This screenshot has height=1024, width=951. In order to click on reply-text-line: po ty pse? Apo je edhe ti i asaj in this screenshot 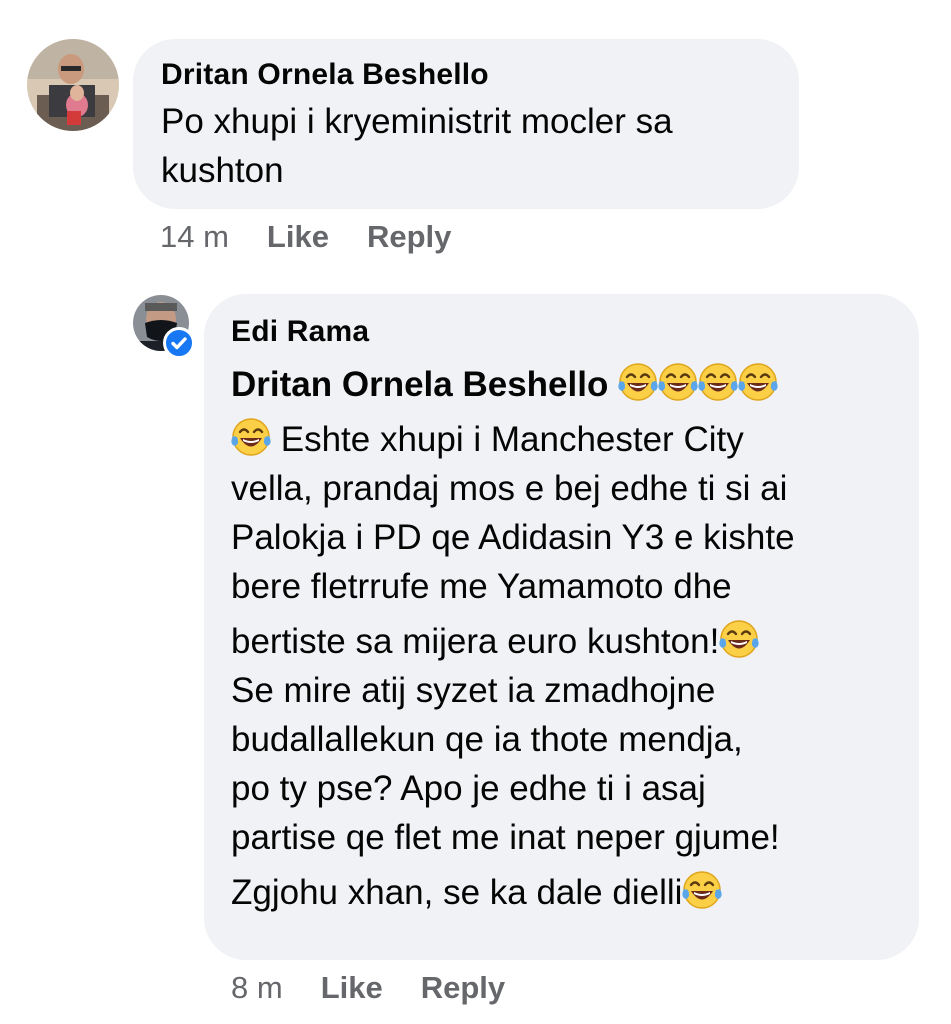, I will do `click(468, 788)`.